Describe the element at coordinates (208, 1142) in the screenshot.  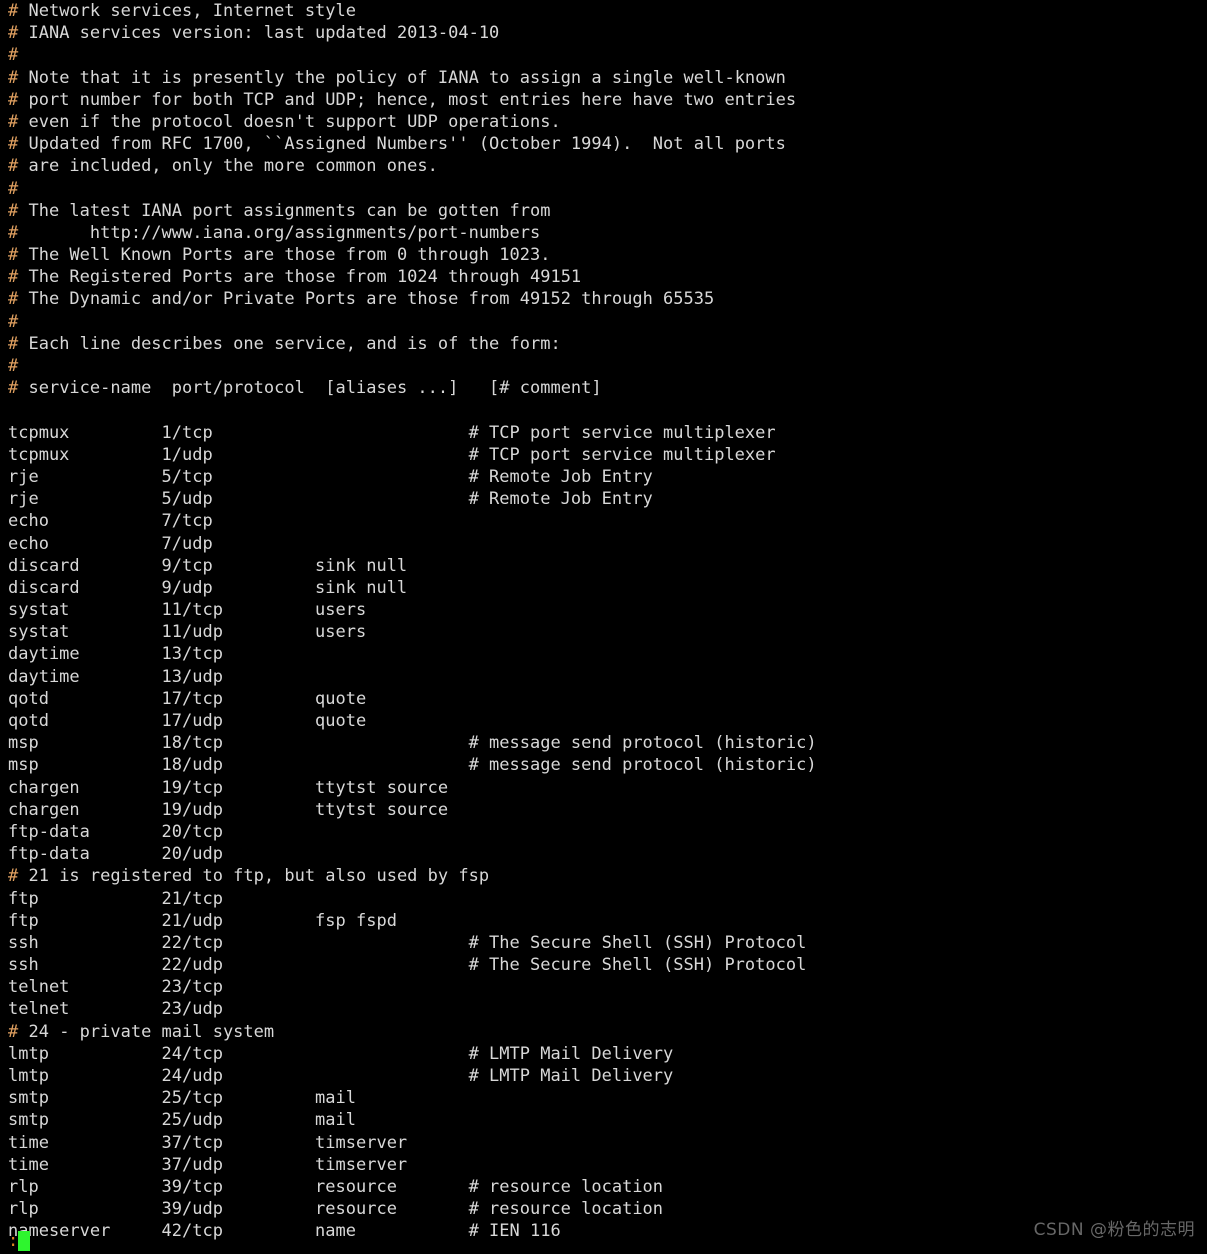
I see `service-entry-line: time 37/tcp timserver` at that location.